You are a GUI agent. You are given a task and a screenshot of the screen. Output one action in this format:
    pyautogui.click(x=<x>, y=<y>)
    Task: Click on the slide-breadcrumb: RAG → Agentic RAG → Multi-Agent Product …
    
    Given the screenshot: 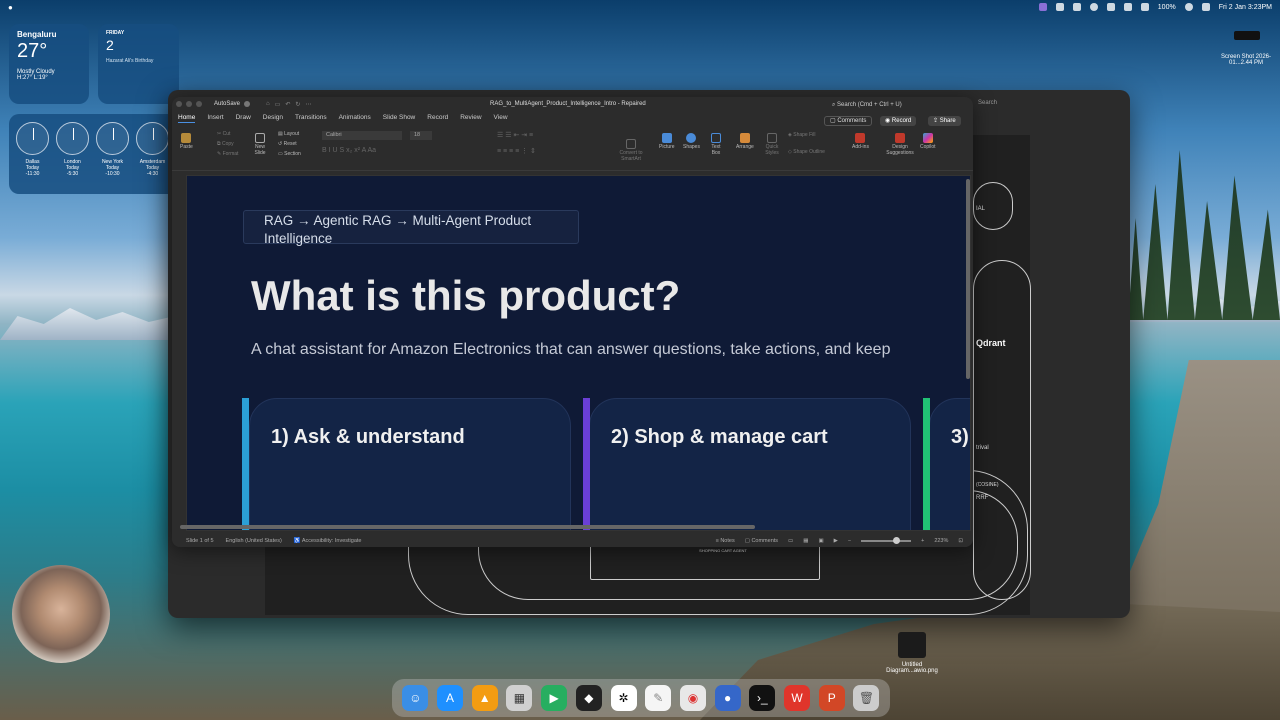 What is the action you would take?
    pyautogui.click(x=411, y=228)
    